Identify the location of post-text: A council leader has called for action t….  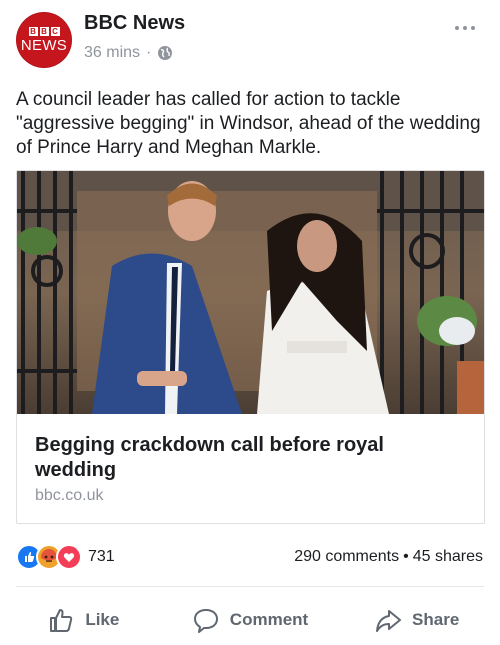
(248, 123).